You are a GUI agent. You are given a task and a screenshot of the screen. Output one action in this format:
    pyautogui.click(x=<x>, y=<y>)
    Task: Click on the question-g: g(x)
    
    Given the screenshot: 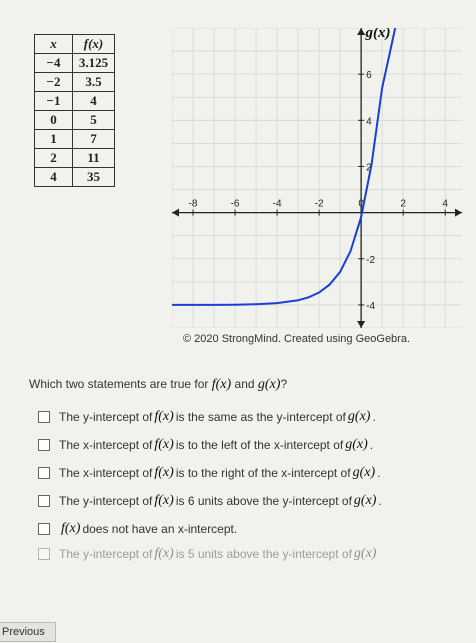 What is the action you would take?
    pyautogui.click(x=269, y=384)
    